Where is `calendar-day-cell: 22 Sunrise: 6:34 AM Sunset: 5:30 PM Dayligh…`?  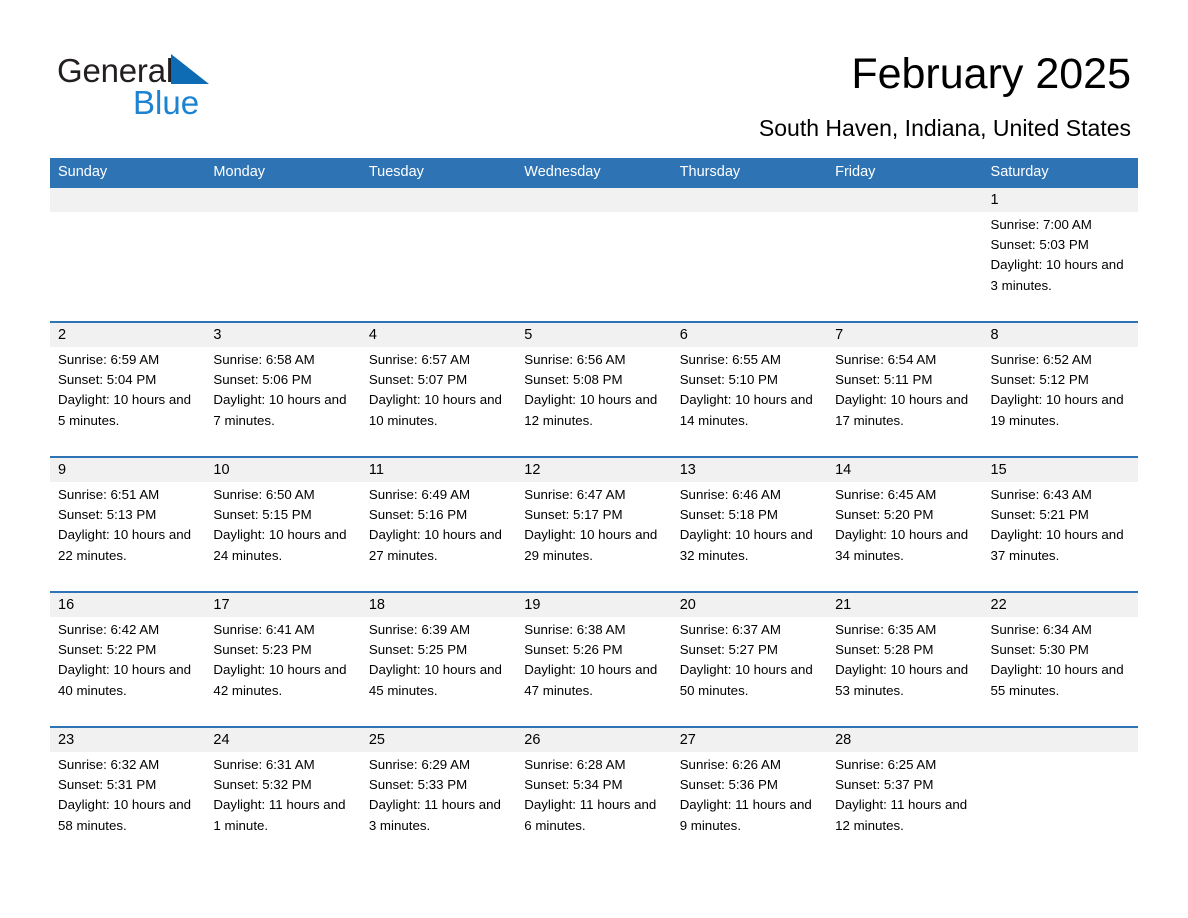 calendar-day-cell: 22 Sunrise: 6:34 AM Sunset: 5:30 PM Dayligh… is located at coordinates (1060, 659).